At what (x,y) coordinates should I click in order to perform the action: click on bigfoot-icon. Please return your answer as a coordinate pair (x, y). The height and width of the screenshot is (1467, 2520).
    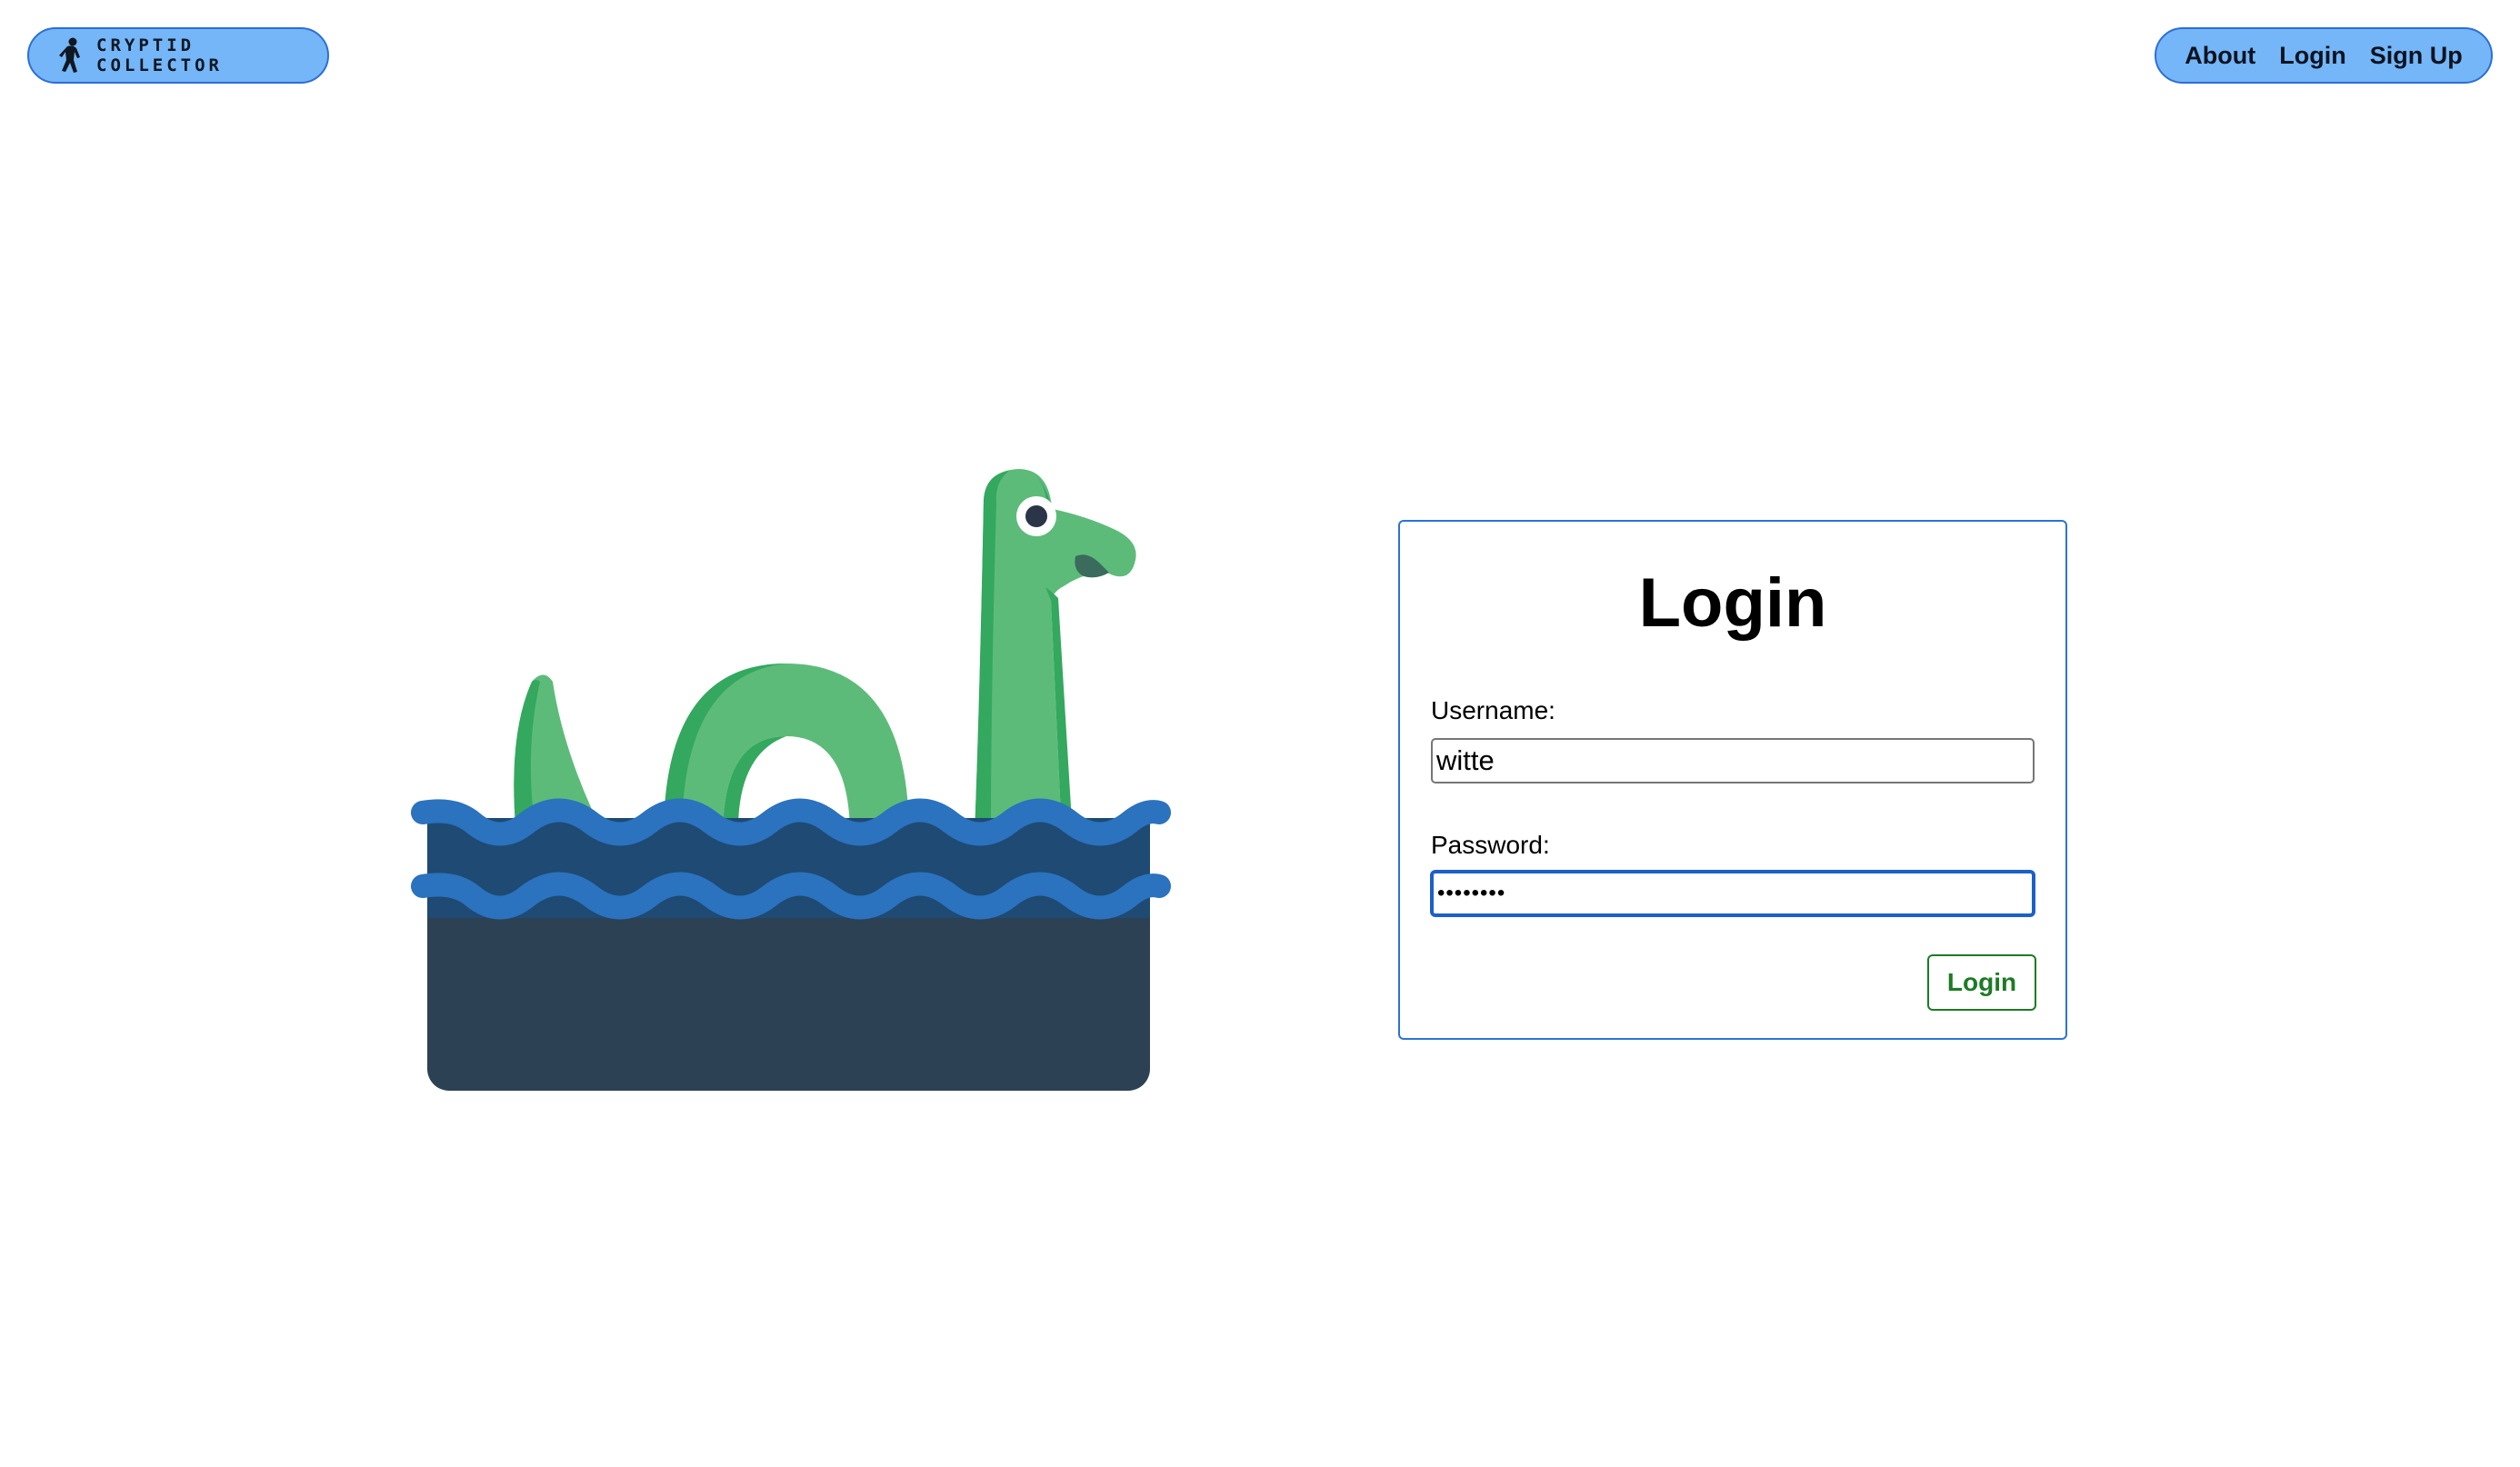
    Looking at the image, I should click on (70, 55).